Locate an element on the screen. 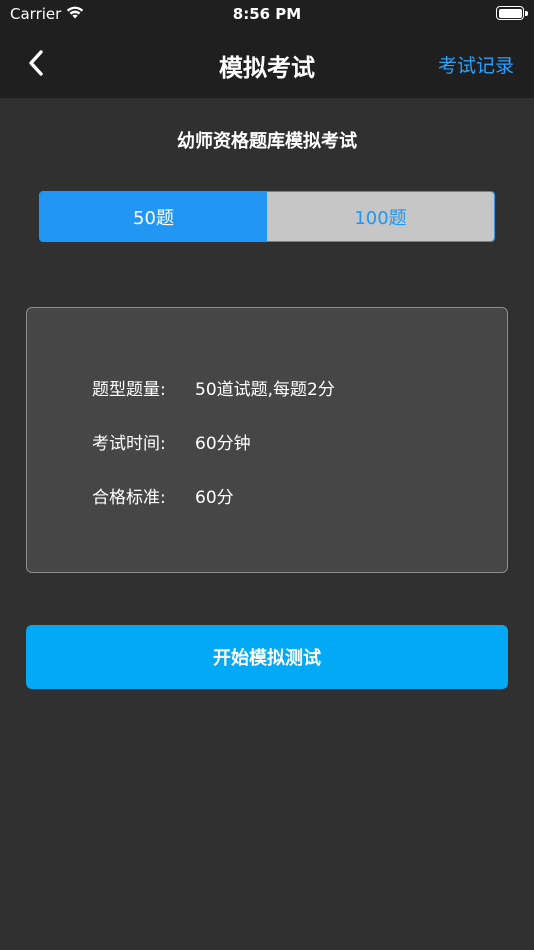  status-time: 8:56 PM is located at coordinates (267, 14).